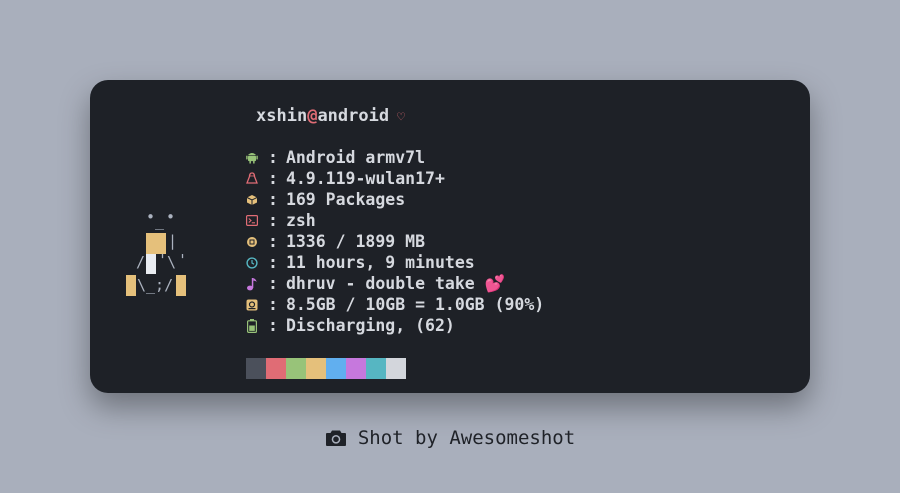 Image resolution: width=900 pixels, height=493 pixels. I want to click on tux-arm-right: \, so click(172, 262).